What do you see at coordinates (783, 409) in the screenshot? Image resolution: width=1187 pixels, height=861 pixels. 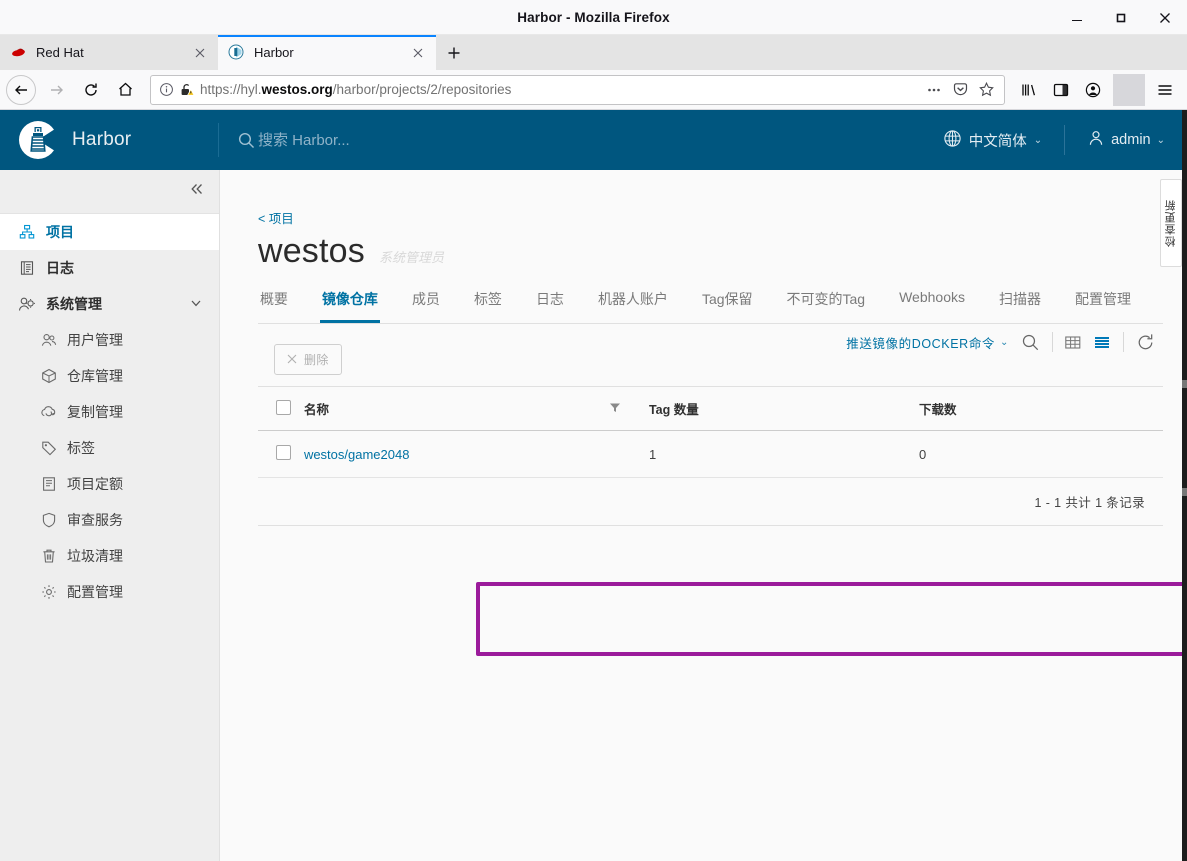 I see `column-header-tag-count: Tag 数量` at bounding box center [783, 409].